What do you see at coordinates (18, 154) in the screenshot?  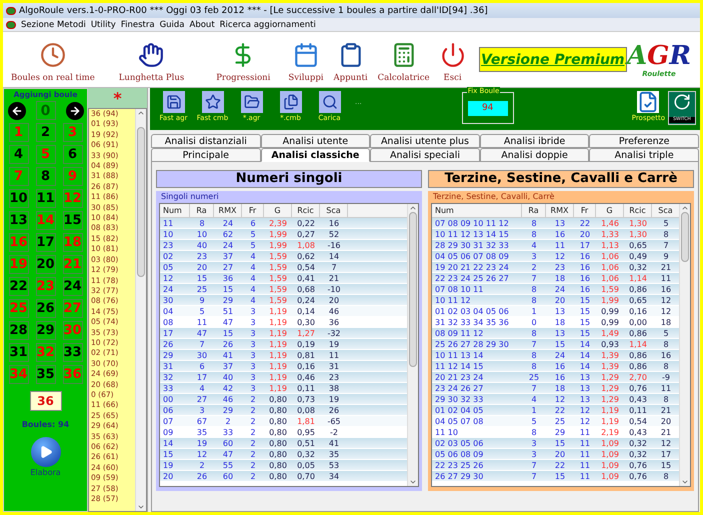 I see `number-key: 4` at bounding box center [18, 154].